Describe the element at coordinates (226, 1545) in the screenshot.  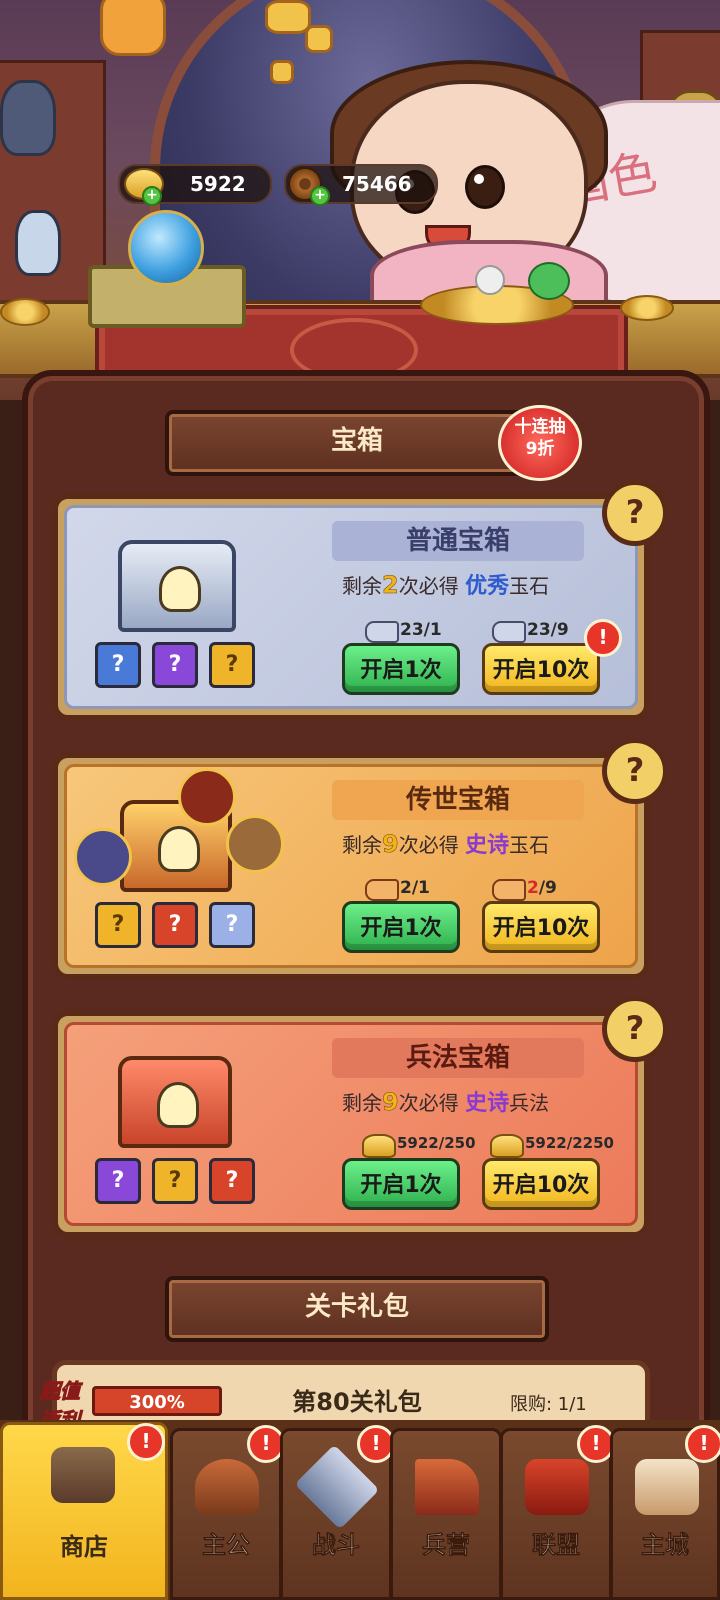
I see `nav-label: 主公` at that location.